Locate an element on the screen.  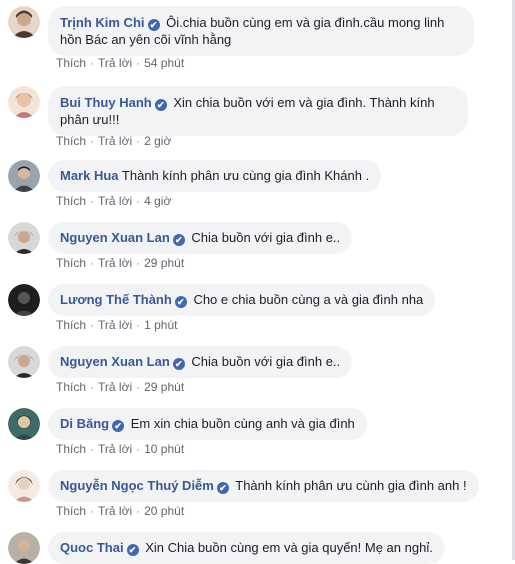
comment-author: Bui Thuy Hanh is located at coordinates (106, 102).